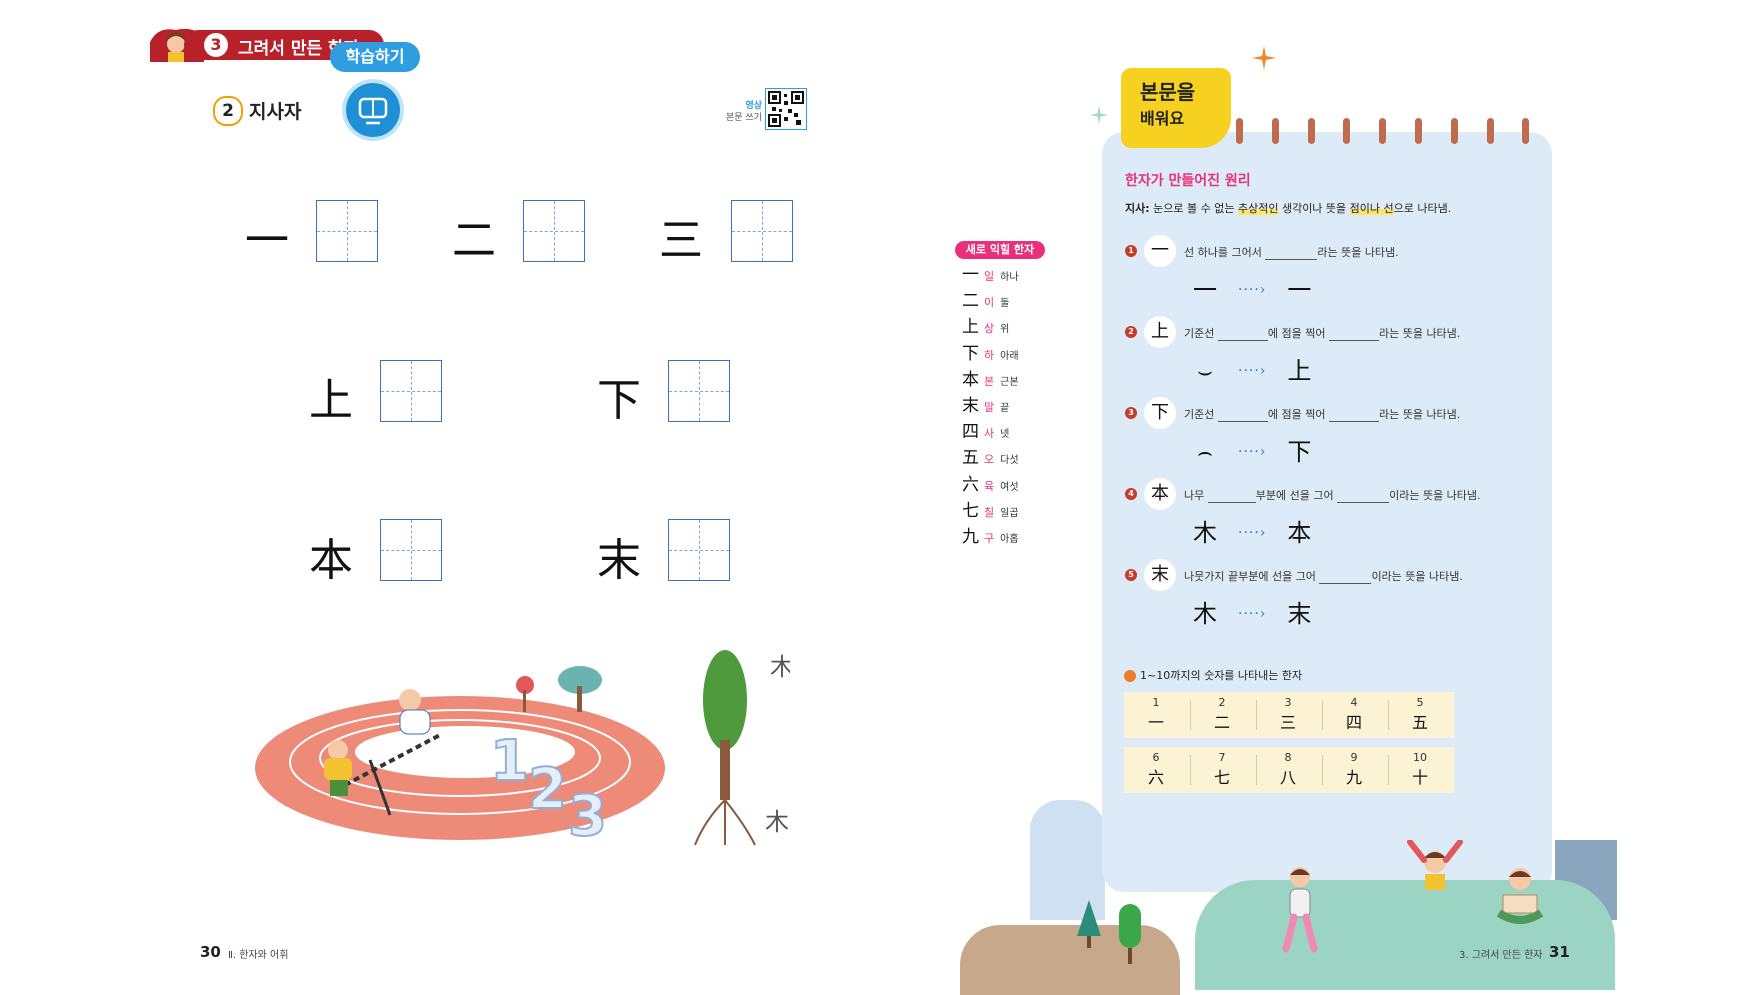  I want to click on vocab-row: 本 본 근본, so click(990, 380).